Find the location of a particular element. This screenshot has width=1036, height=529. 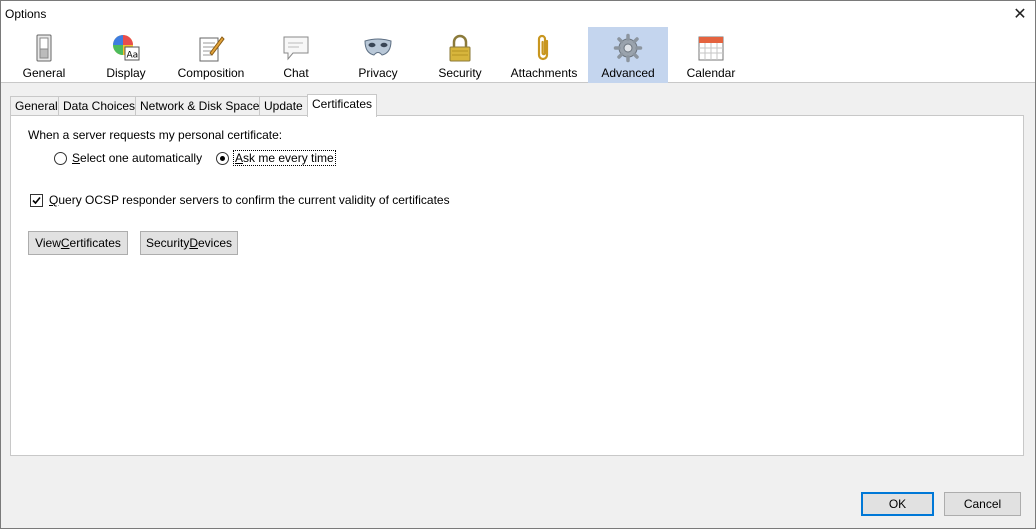

pane-advanced: Advanced is located at coordinates (628, 55).